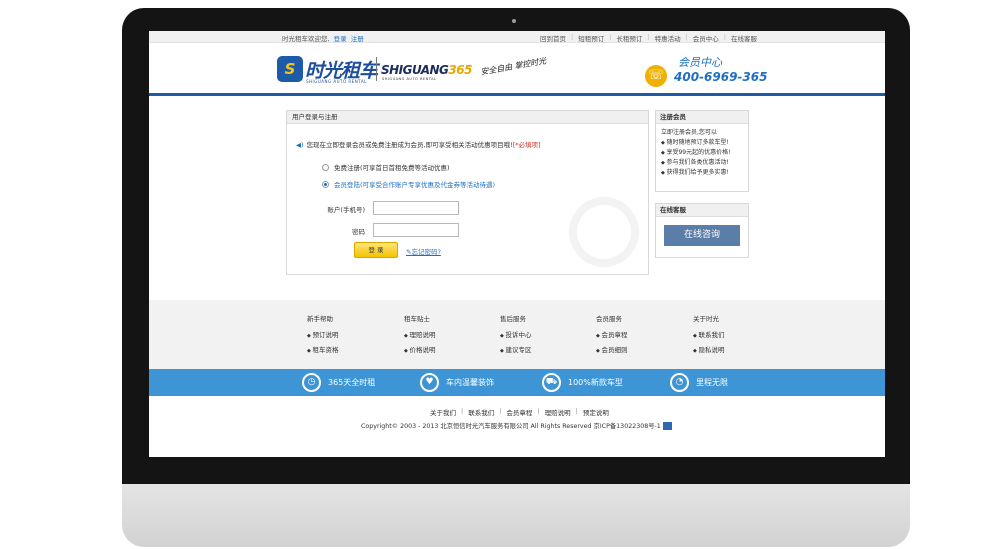  I want to click on footer-column-tips: 租车贴士 理赔说明 价格说明, so click(419, 335).